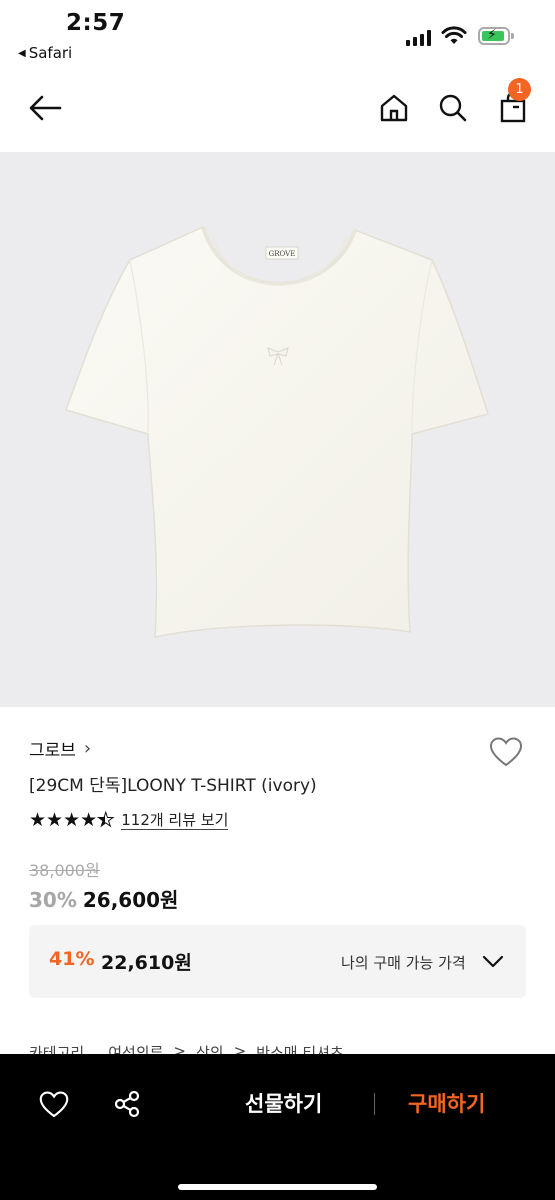 The width and height of the screenshot is (555, 1200). Describe the element at coordinates (446, 1103) in the screenshot. I see `buy-button: 구매하기` at that location.